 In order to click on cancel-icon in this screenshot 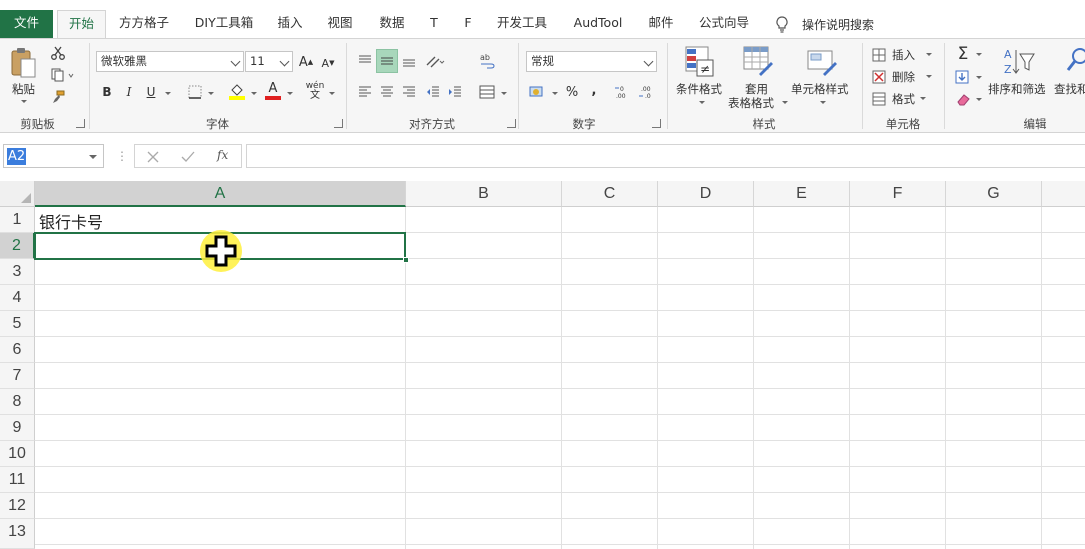, I will do `click(153, 157)`.